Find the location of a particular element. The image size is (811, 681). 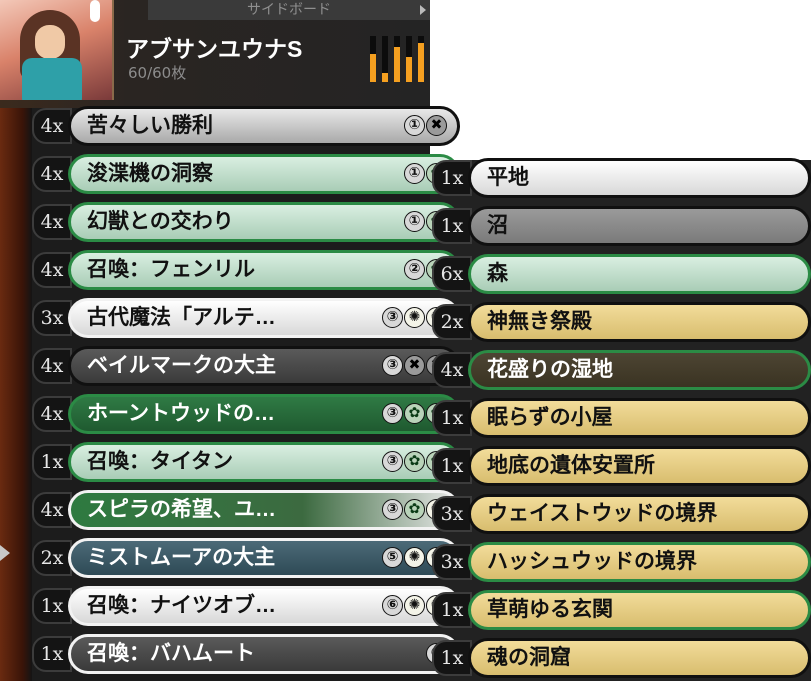

deck-card-row: 3x古代魔法「アルテ…③✺✺ is located at coordinates (246, 318).